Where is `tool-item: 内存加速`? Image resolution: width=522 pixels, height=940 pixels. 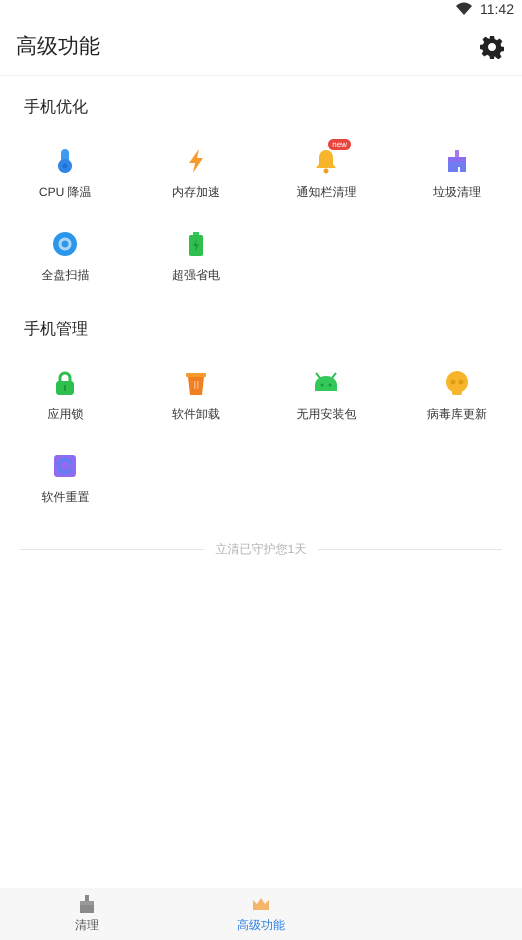
tool-item: 内存加速 is located at coordinates (195, 173).